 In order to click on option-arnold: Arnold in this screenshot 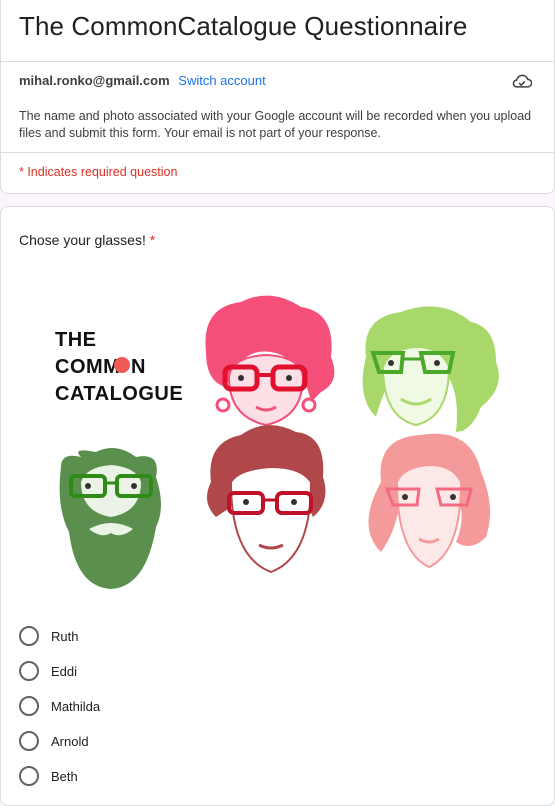, I will do `click(54, 741)`.